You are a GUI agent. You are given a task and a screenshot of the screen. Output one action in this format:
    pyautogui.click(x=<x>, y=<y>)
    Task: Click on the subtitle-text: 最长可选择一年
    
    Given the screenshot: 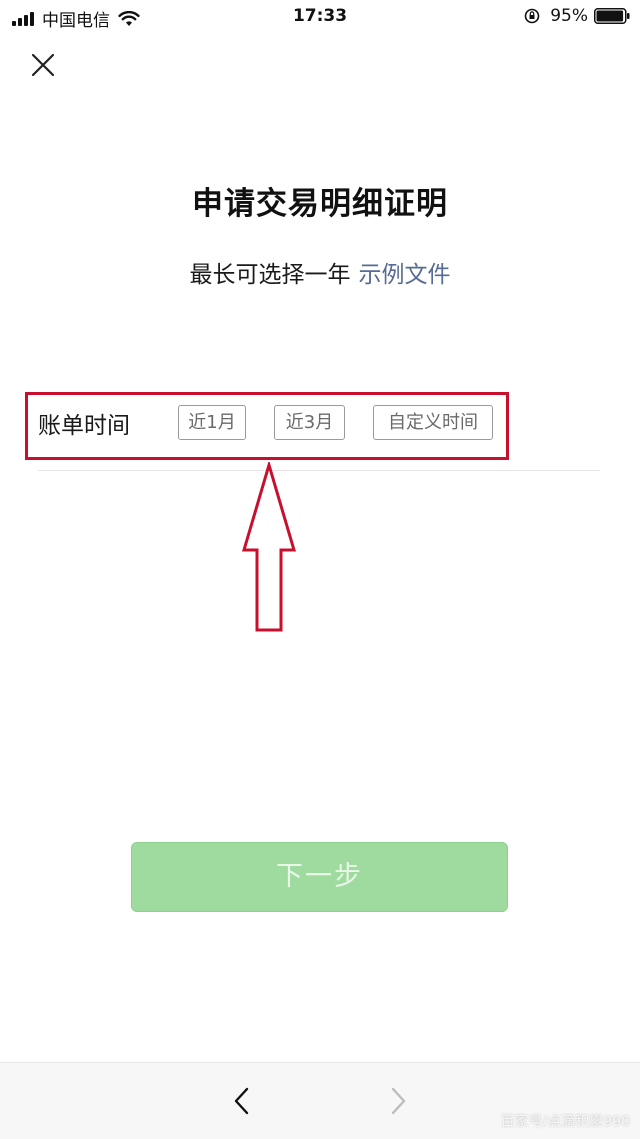 What is the action you would take?
    pyautogui.click(x=270, y=275)
    